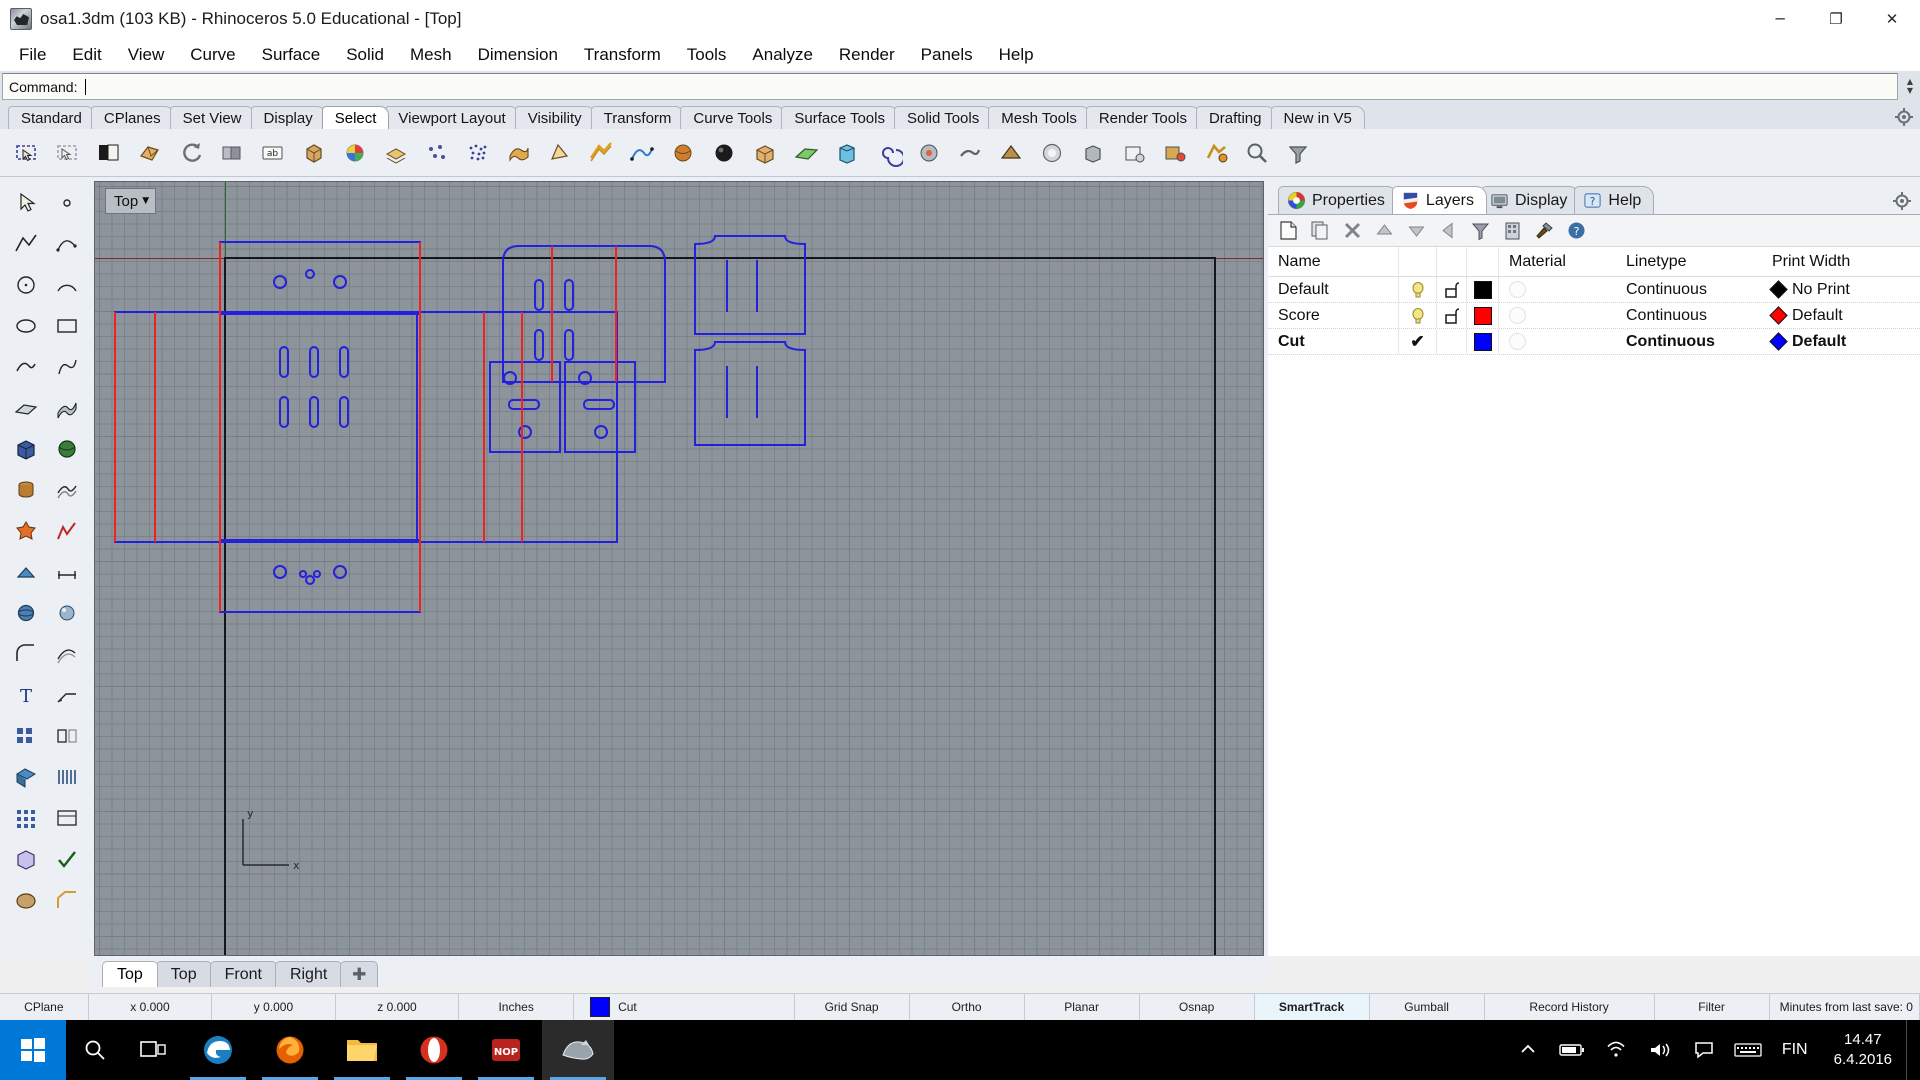 The image size is (1920, 1080). Describe the element at coordinates (66, 571) in the screenshot. I see `dimension-icon` at that location.